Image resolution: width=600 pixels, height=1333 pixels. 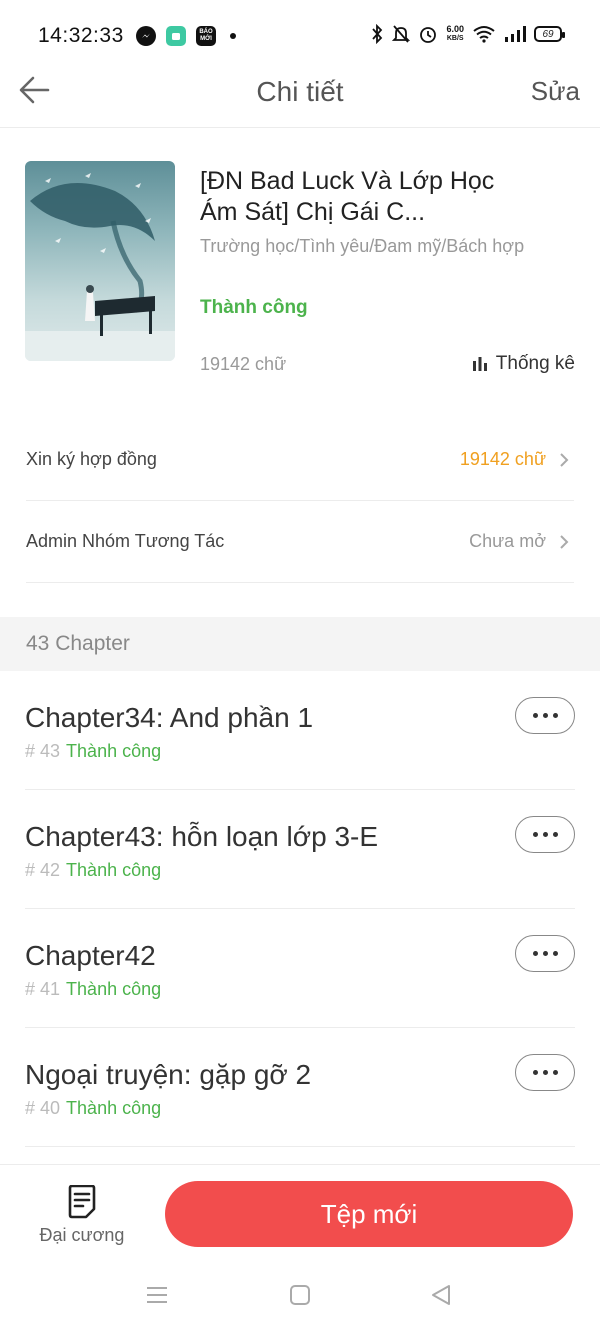 What do you see at coordinates (169, 717) in the screenshot?
I see `chapter-title: Chapter34: And phần 1` at bounding box center [169, 717].